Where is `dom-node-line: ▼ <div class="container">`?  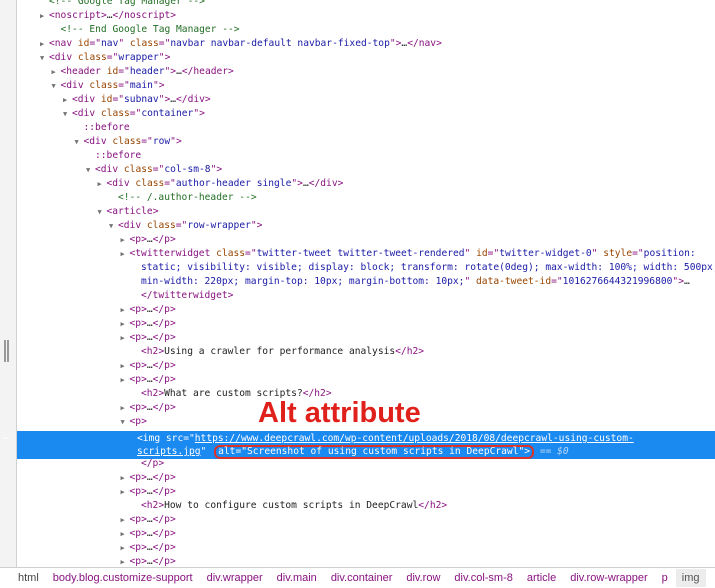 dom-node-line: ▼ <div class="container"> is located at coordinates (366, 114).